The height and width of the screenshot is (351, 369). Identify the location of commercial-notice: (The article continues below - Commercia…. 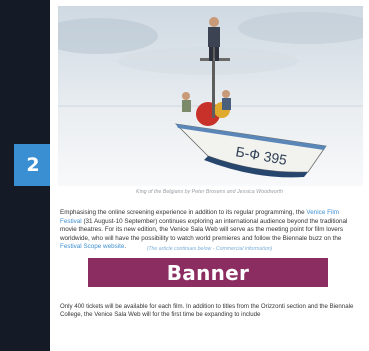
(209, 249).